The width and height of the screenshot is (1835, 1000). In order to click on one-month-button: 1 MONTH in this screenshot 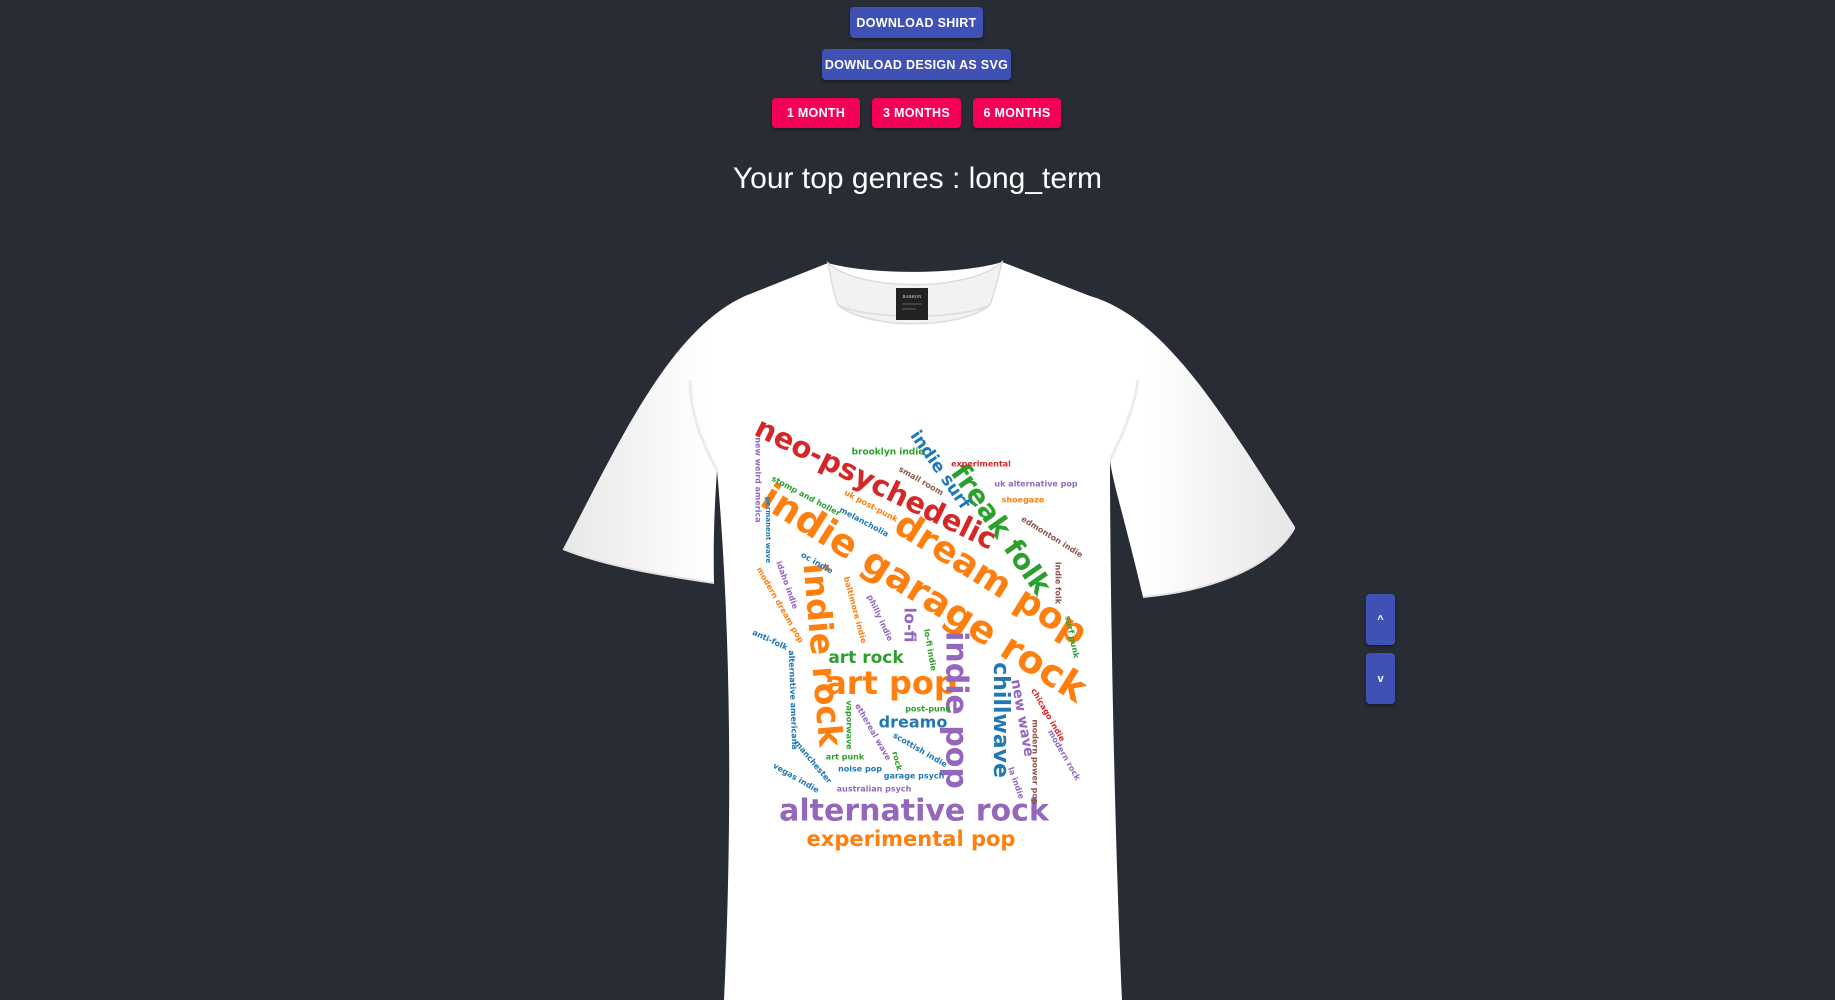, I will do `click(816, 113)`.